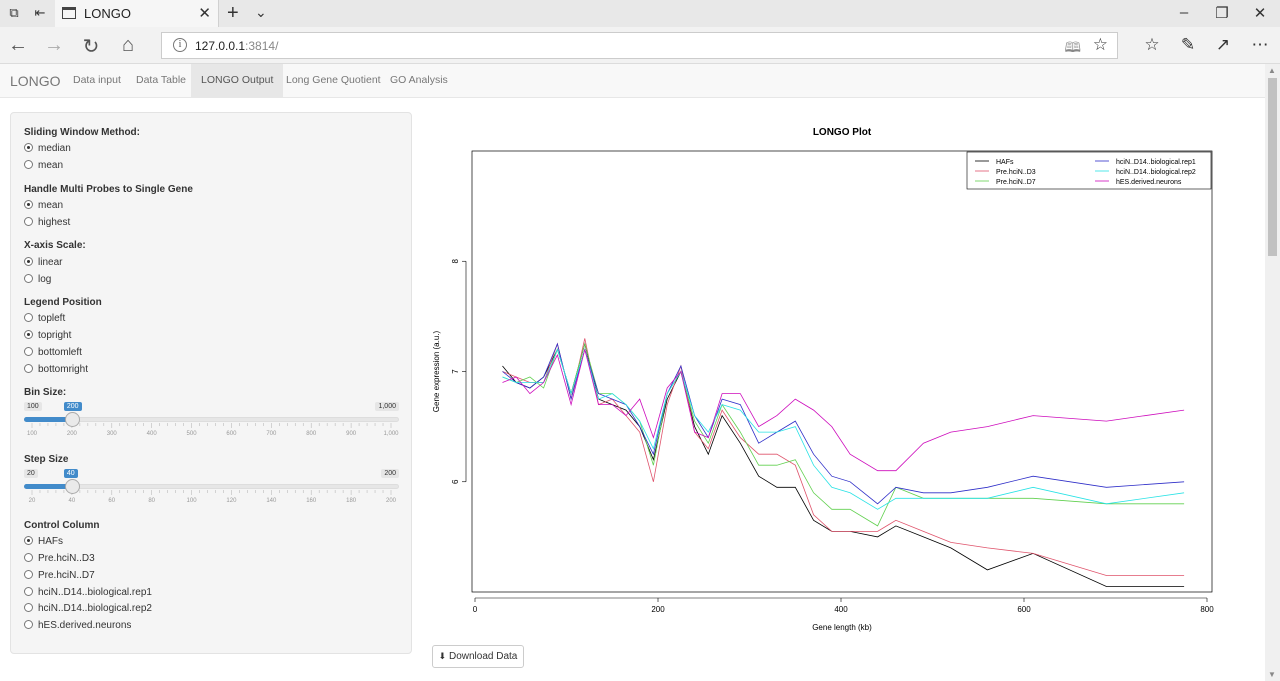 This screenshot has width=1280, height=681. I want to click on refresh-icon: ↻, so click(91, 46).